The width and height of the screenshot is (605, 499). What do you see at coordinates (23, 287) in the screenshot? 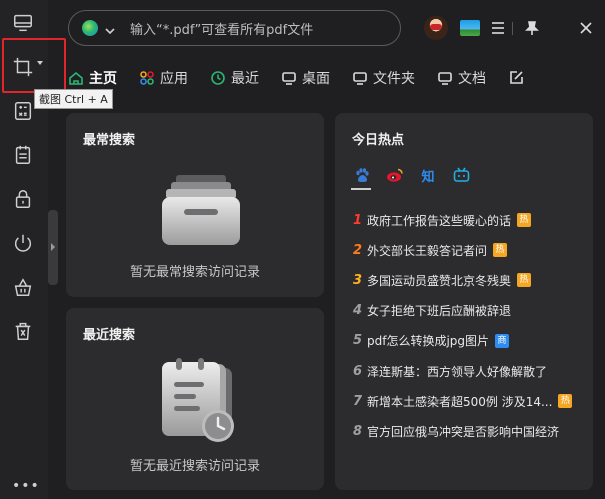
I see `cleaner-basket-icon` at bounding box center [23, 287].